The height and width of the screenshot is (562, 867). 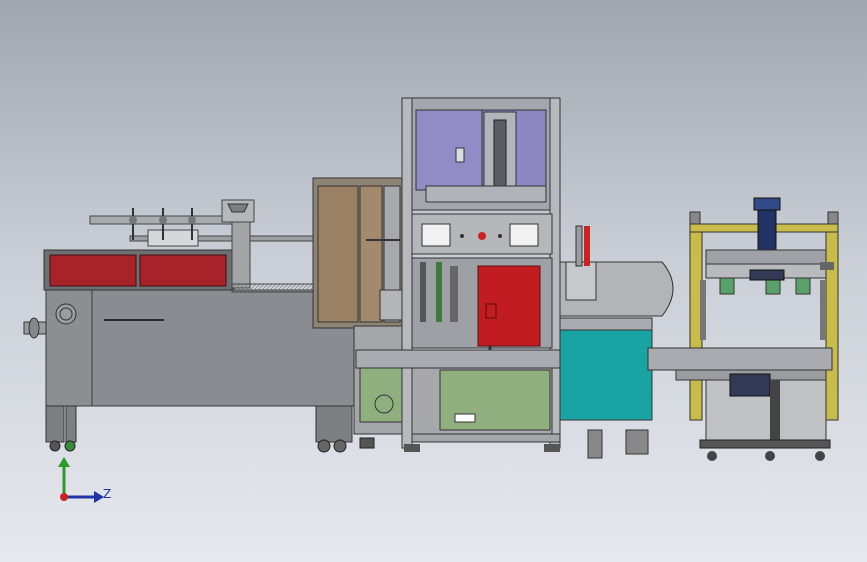 What do you see at coordinates (481, 274) in the screenshot?
I see `control-tower` at bounding box center [481, 274].